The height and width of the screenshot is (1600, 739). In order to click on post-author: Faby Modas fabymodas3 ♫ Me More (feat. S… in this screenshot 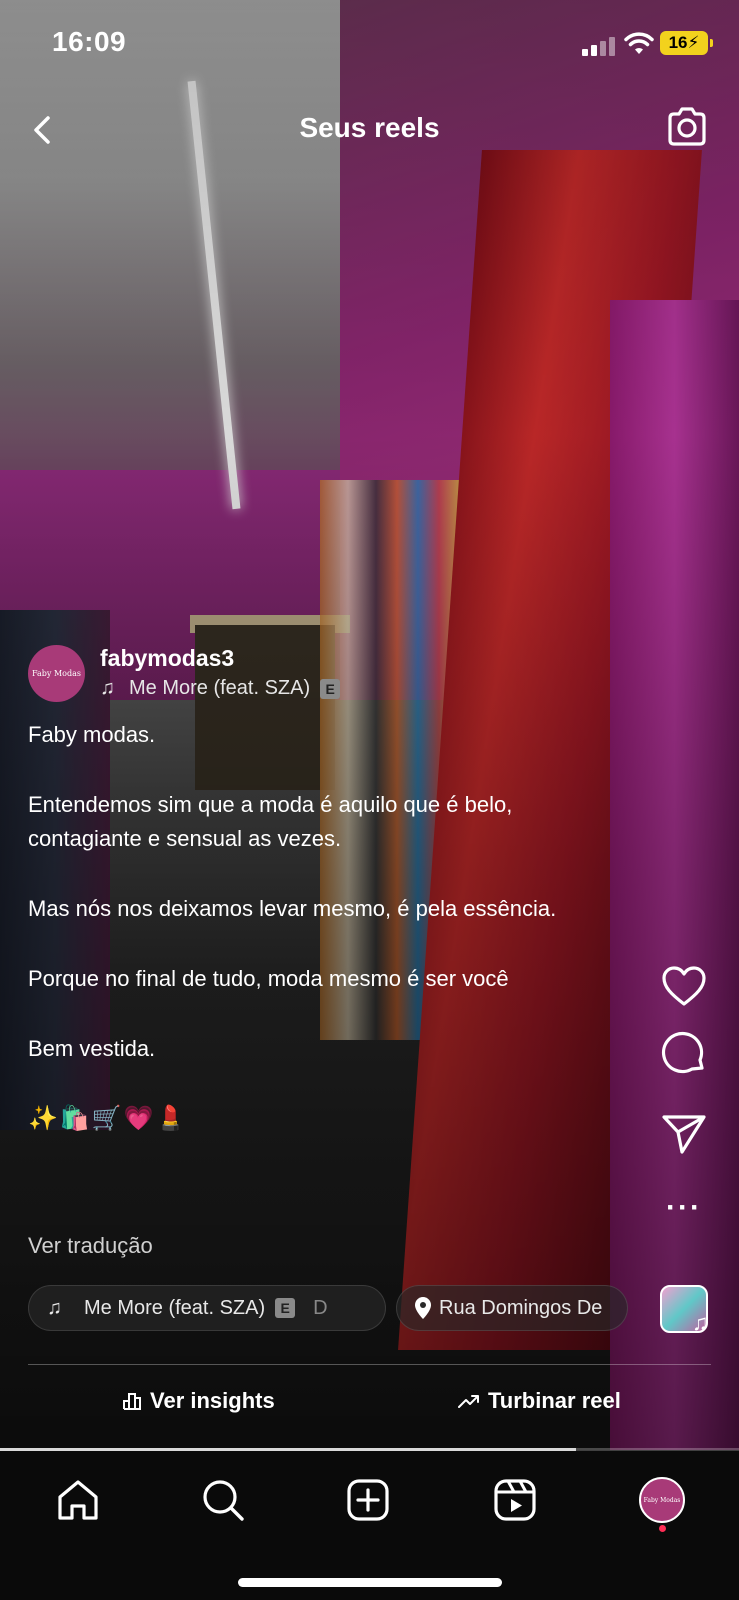, I will do `click(238, 675)`.